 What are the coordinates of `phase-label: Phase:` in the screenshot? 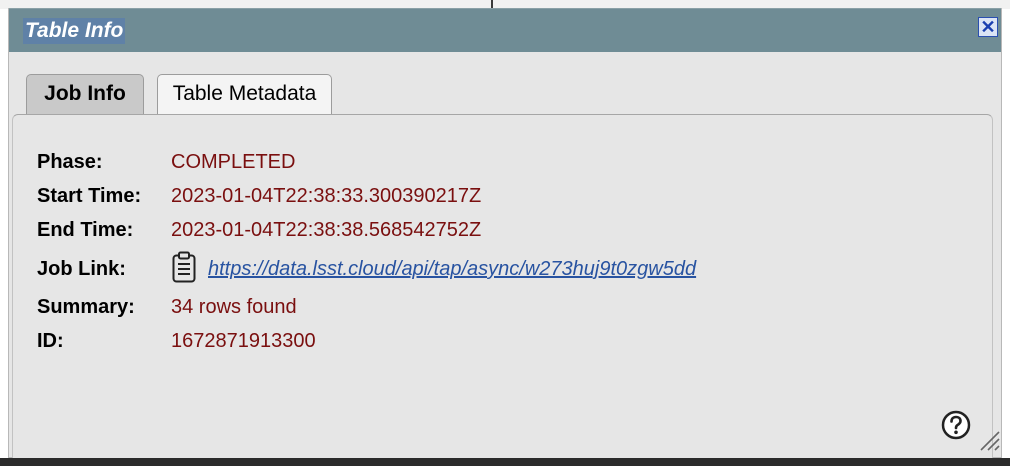 It's located at (70, 162).